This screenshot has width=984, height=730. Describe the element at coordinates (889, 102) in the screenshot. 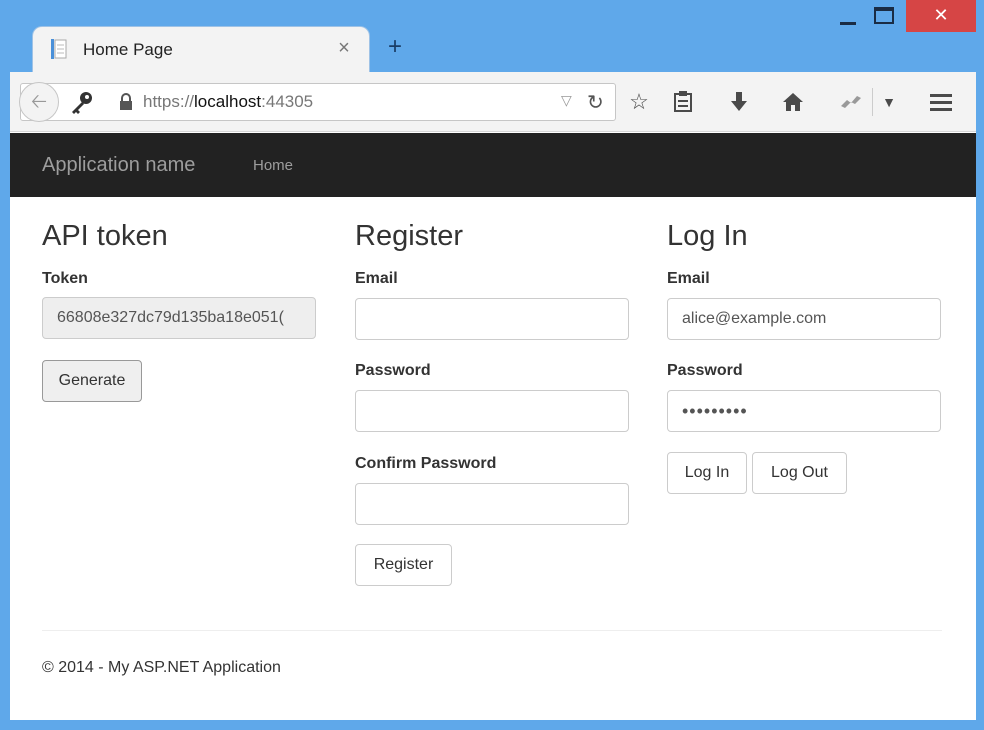

I see `chevron-down-icon: ▼` at that location.